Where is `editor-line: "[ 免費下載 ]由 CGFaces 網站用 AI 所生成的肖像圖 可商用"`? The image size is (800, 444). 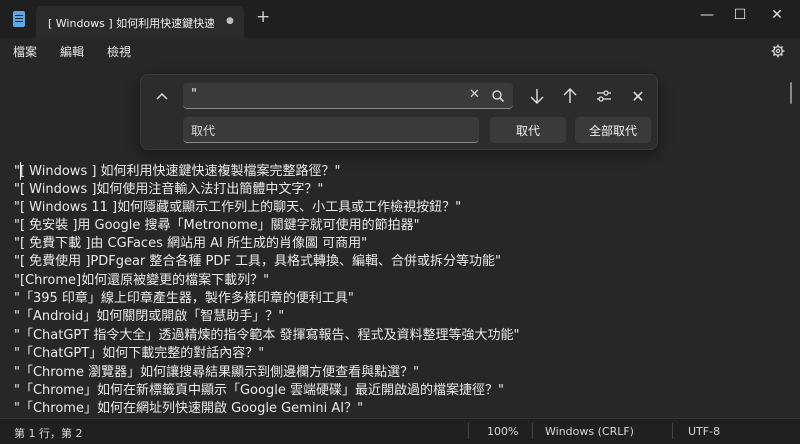 editor-line: "[ 免費下載 ]由 CGFaces 網站用 AI 所生成的肖像圖 可商用" is located at coordinates (191, 243).